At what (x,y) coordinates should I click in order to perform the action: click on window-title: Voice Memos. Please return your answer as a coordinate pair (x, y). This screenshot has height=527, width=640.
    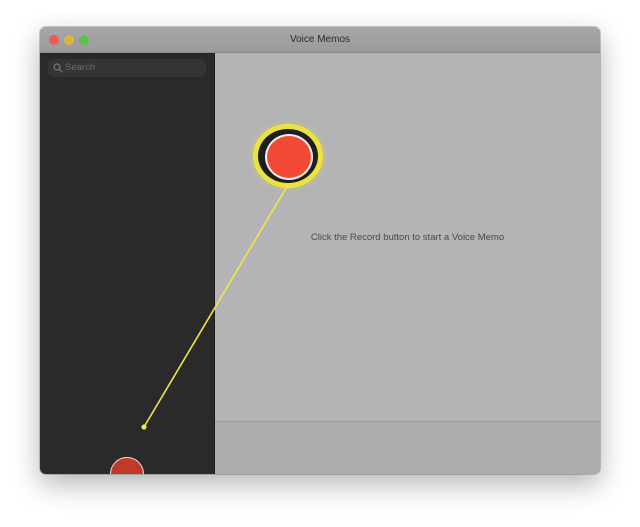
    Looking at the image, I should click on (320, 39).